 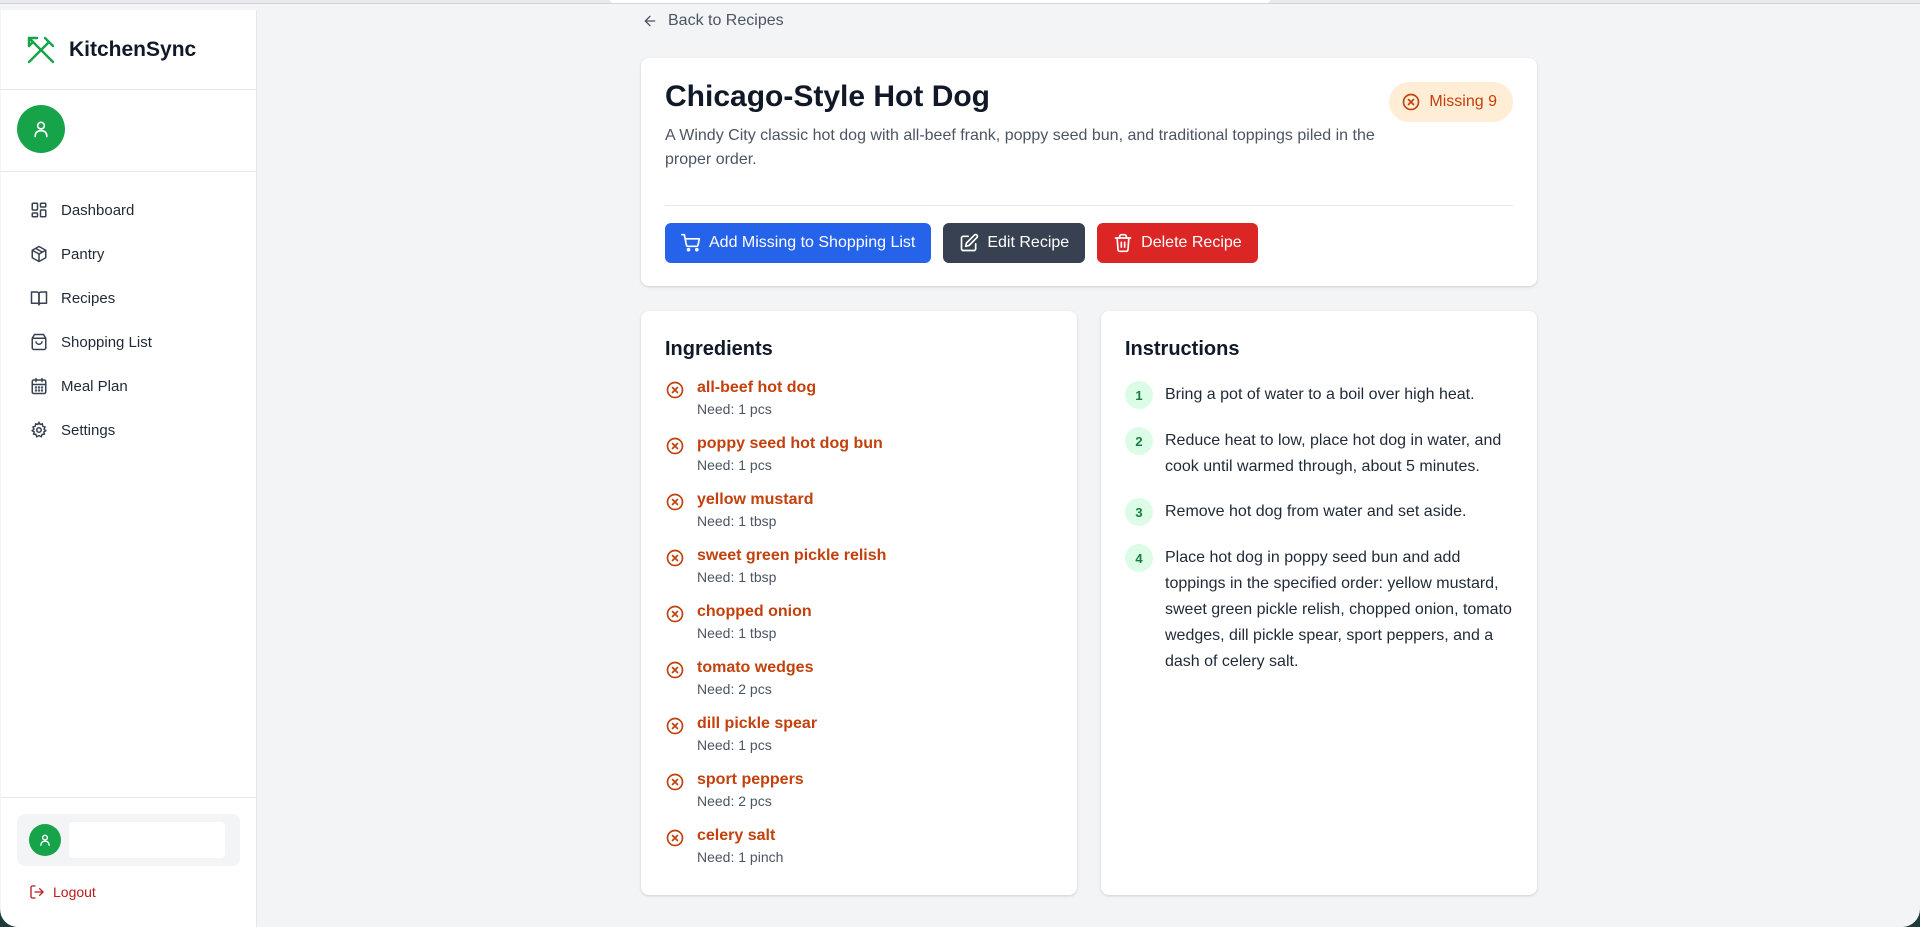 I want to click on edit-recipe-button: Edit Recipe, so click(x=1014, y=243).